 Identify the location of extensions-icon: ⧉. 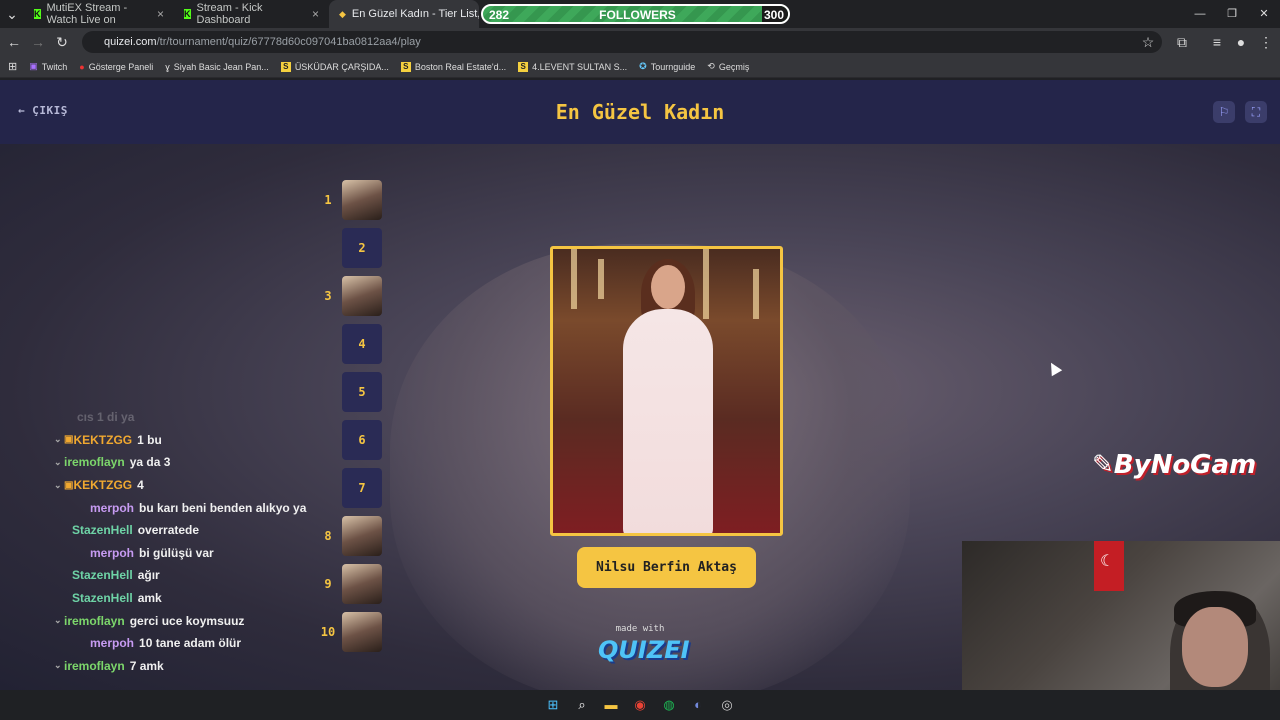
(1182, 42).